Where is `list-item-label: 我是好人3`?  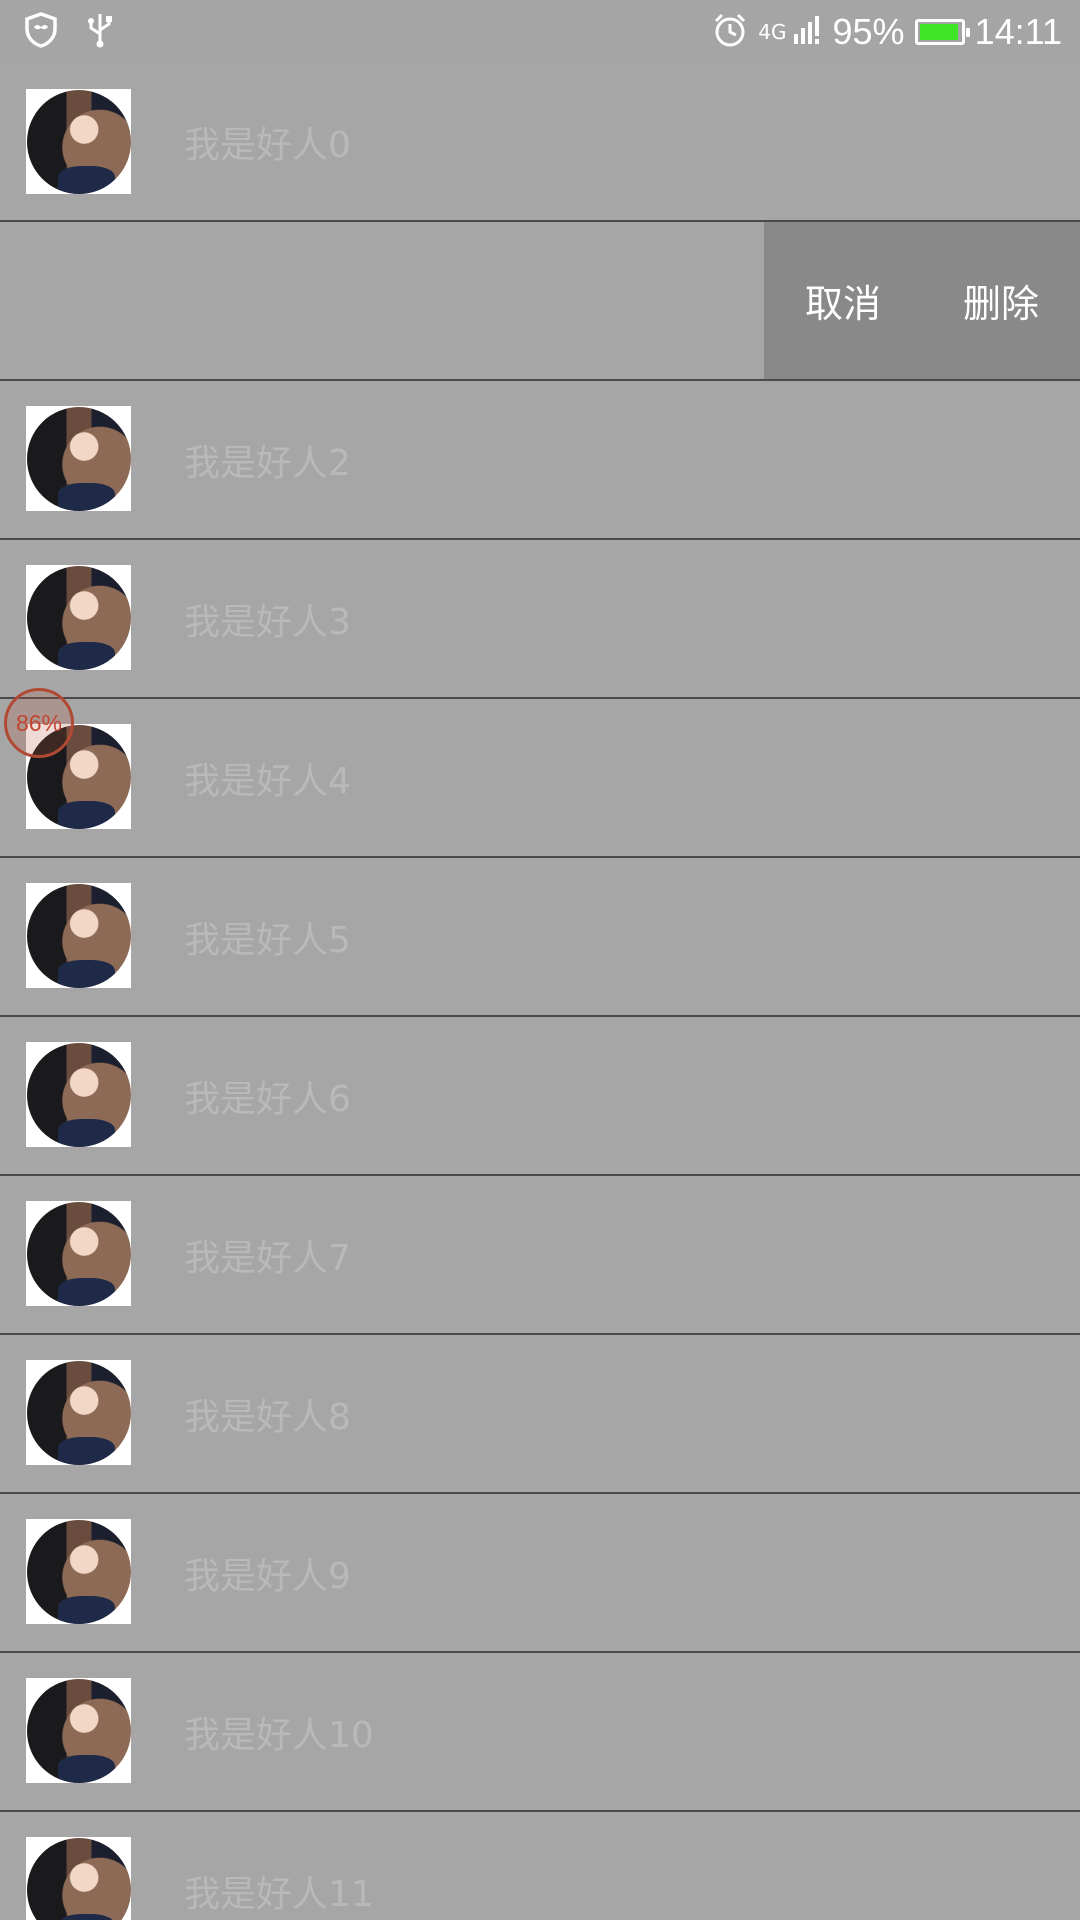
list-item-label: 我是好人3 is located at coordinates (267, 622).